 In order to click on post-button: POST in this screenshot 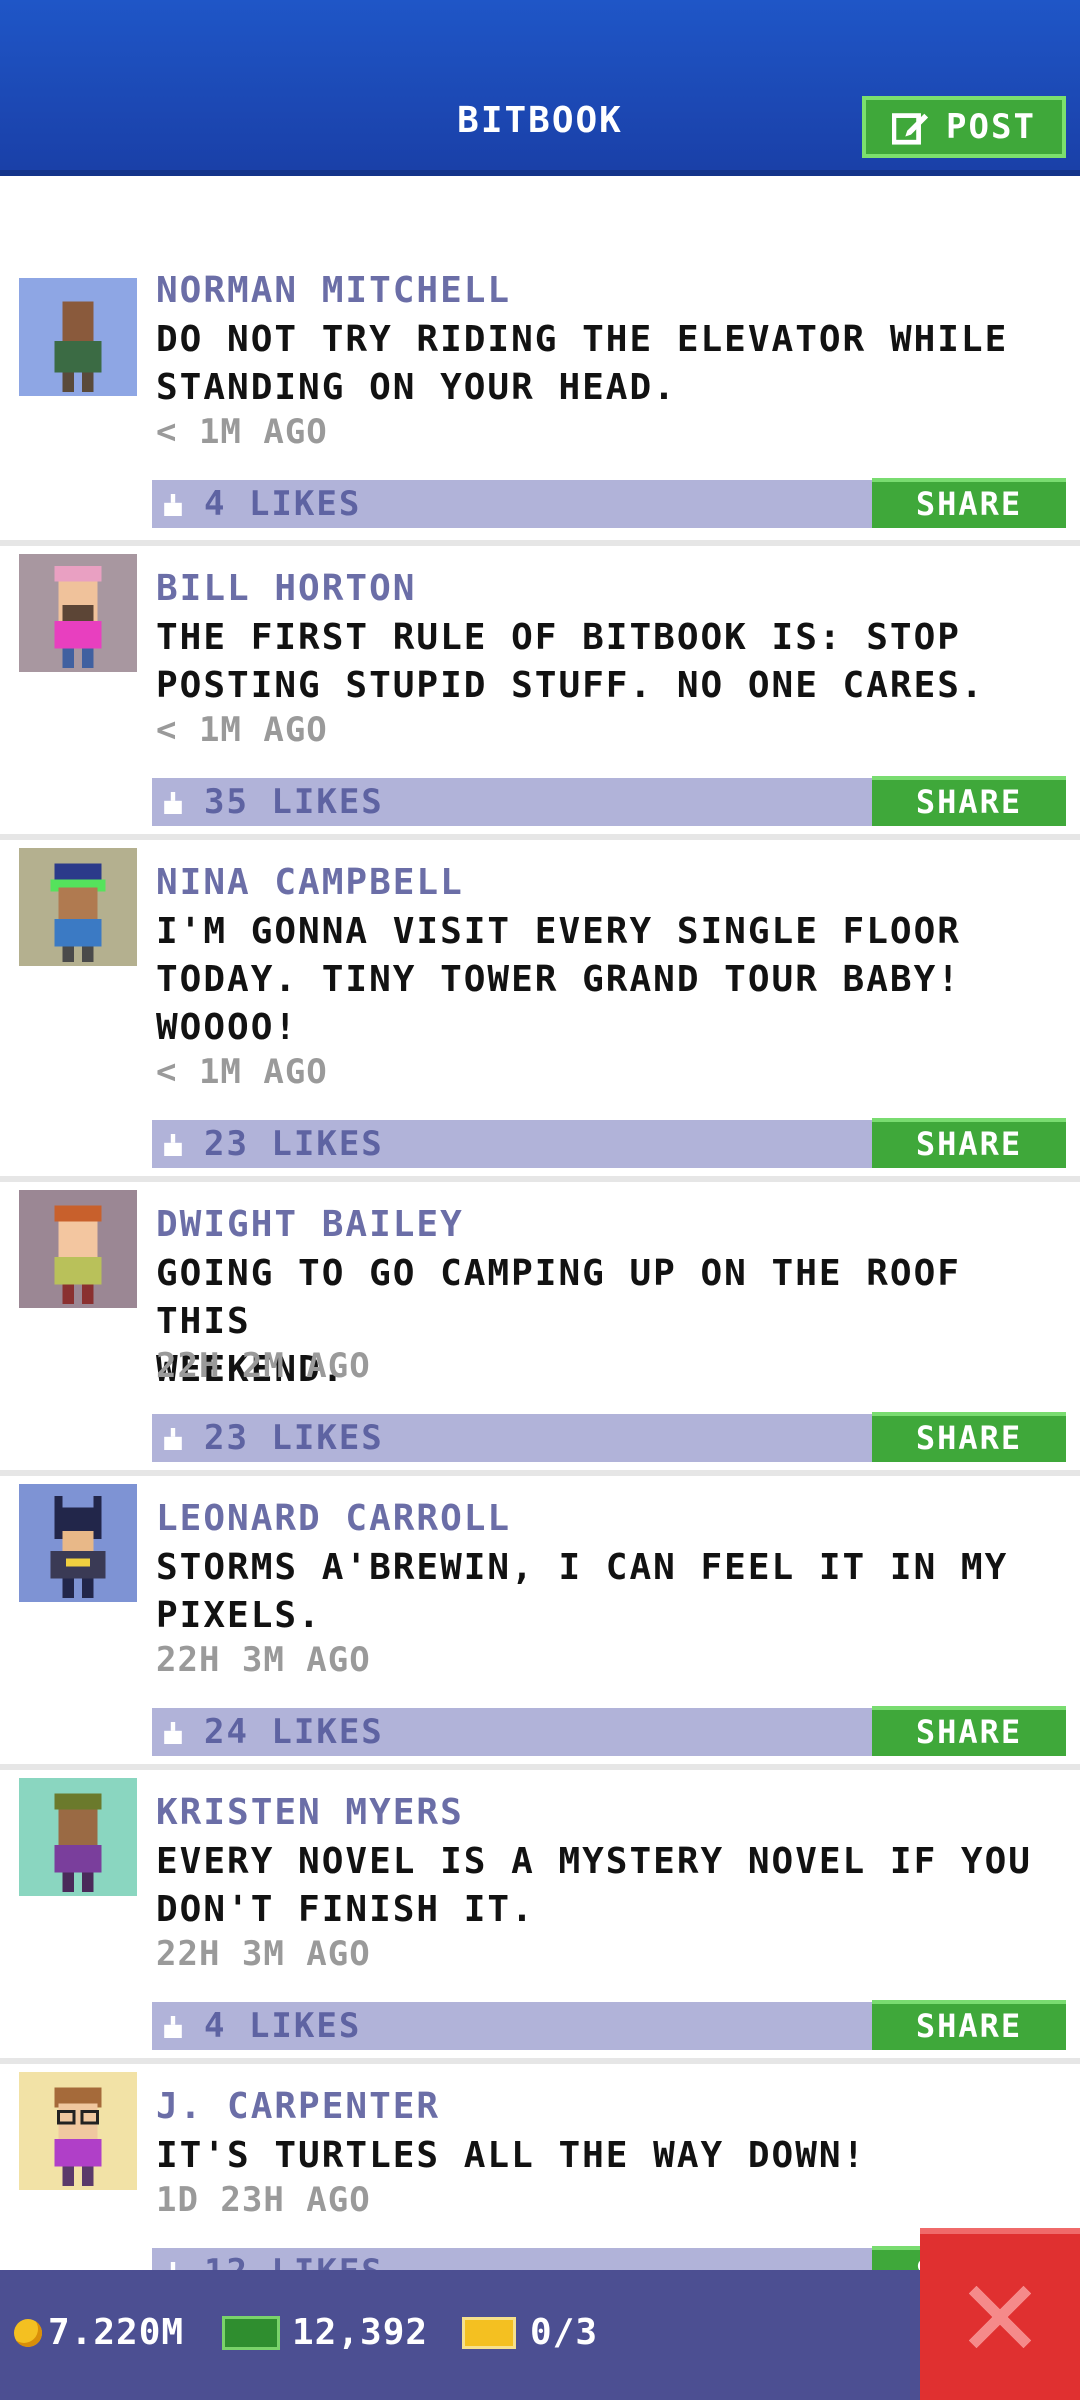, I will do `click(964, 127)`.